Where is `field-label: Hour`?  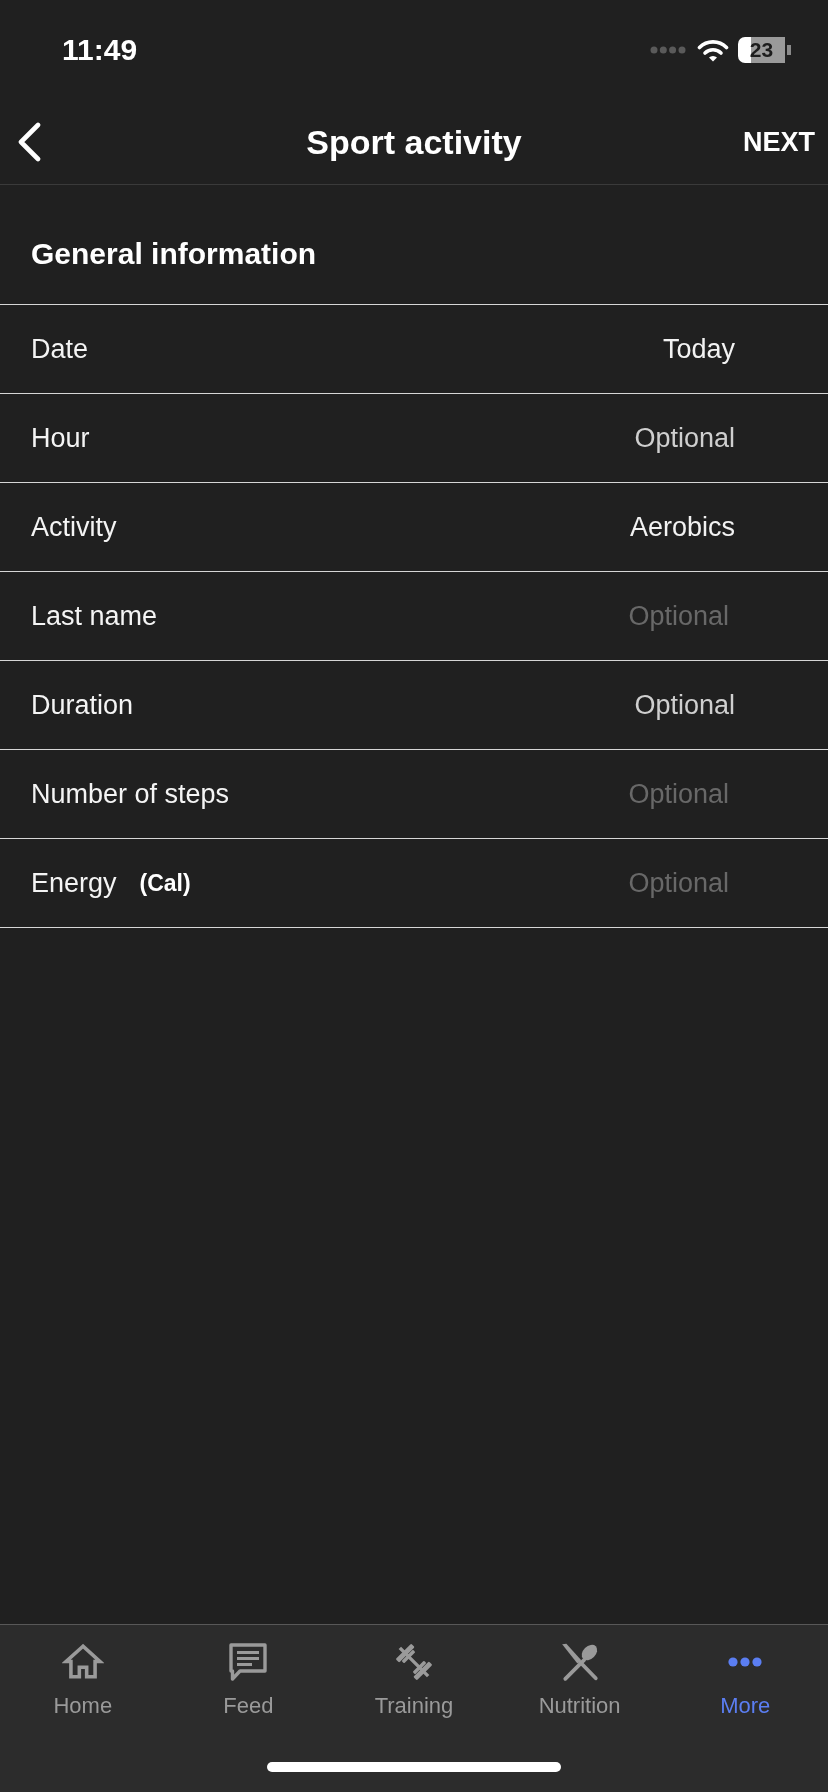
field-label: Hour is located at coordinates (60, 438).